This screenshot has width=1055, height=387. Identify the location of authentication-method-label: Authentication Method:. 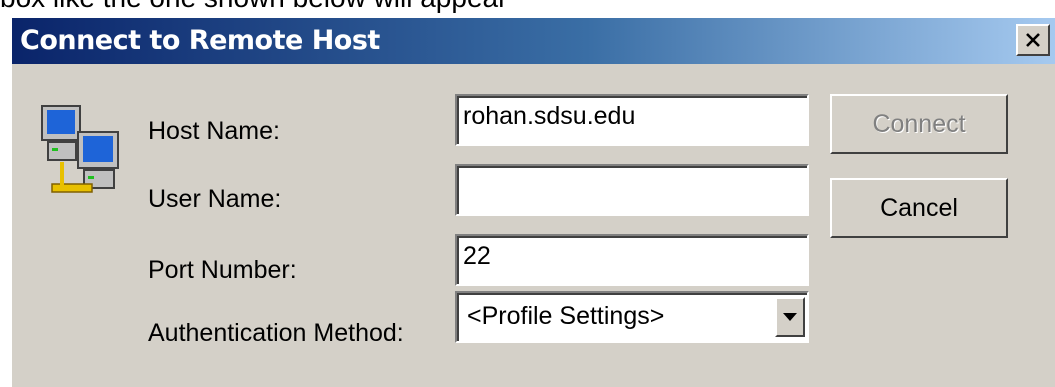
(276, 333).